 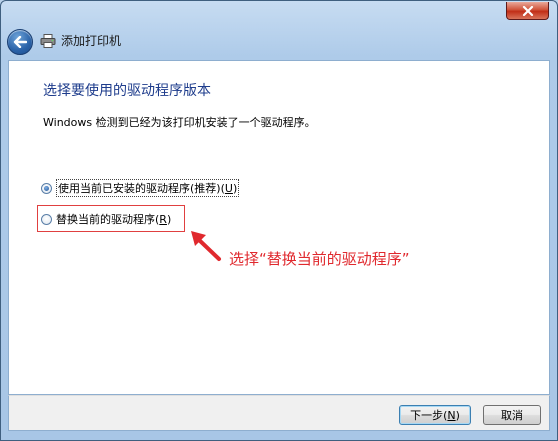 What do you see at coordinates (319, 259) in the screenshot?
I see `annotation-text: 选择“替换当前的驱动程序”` at bounding box center [319, 259].